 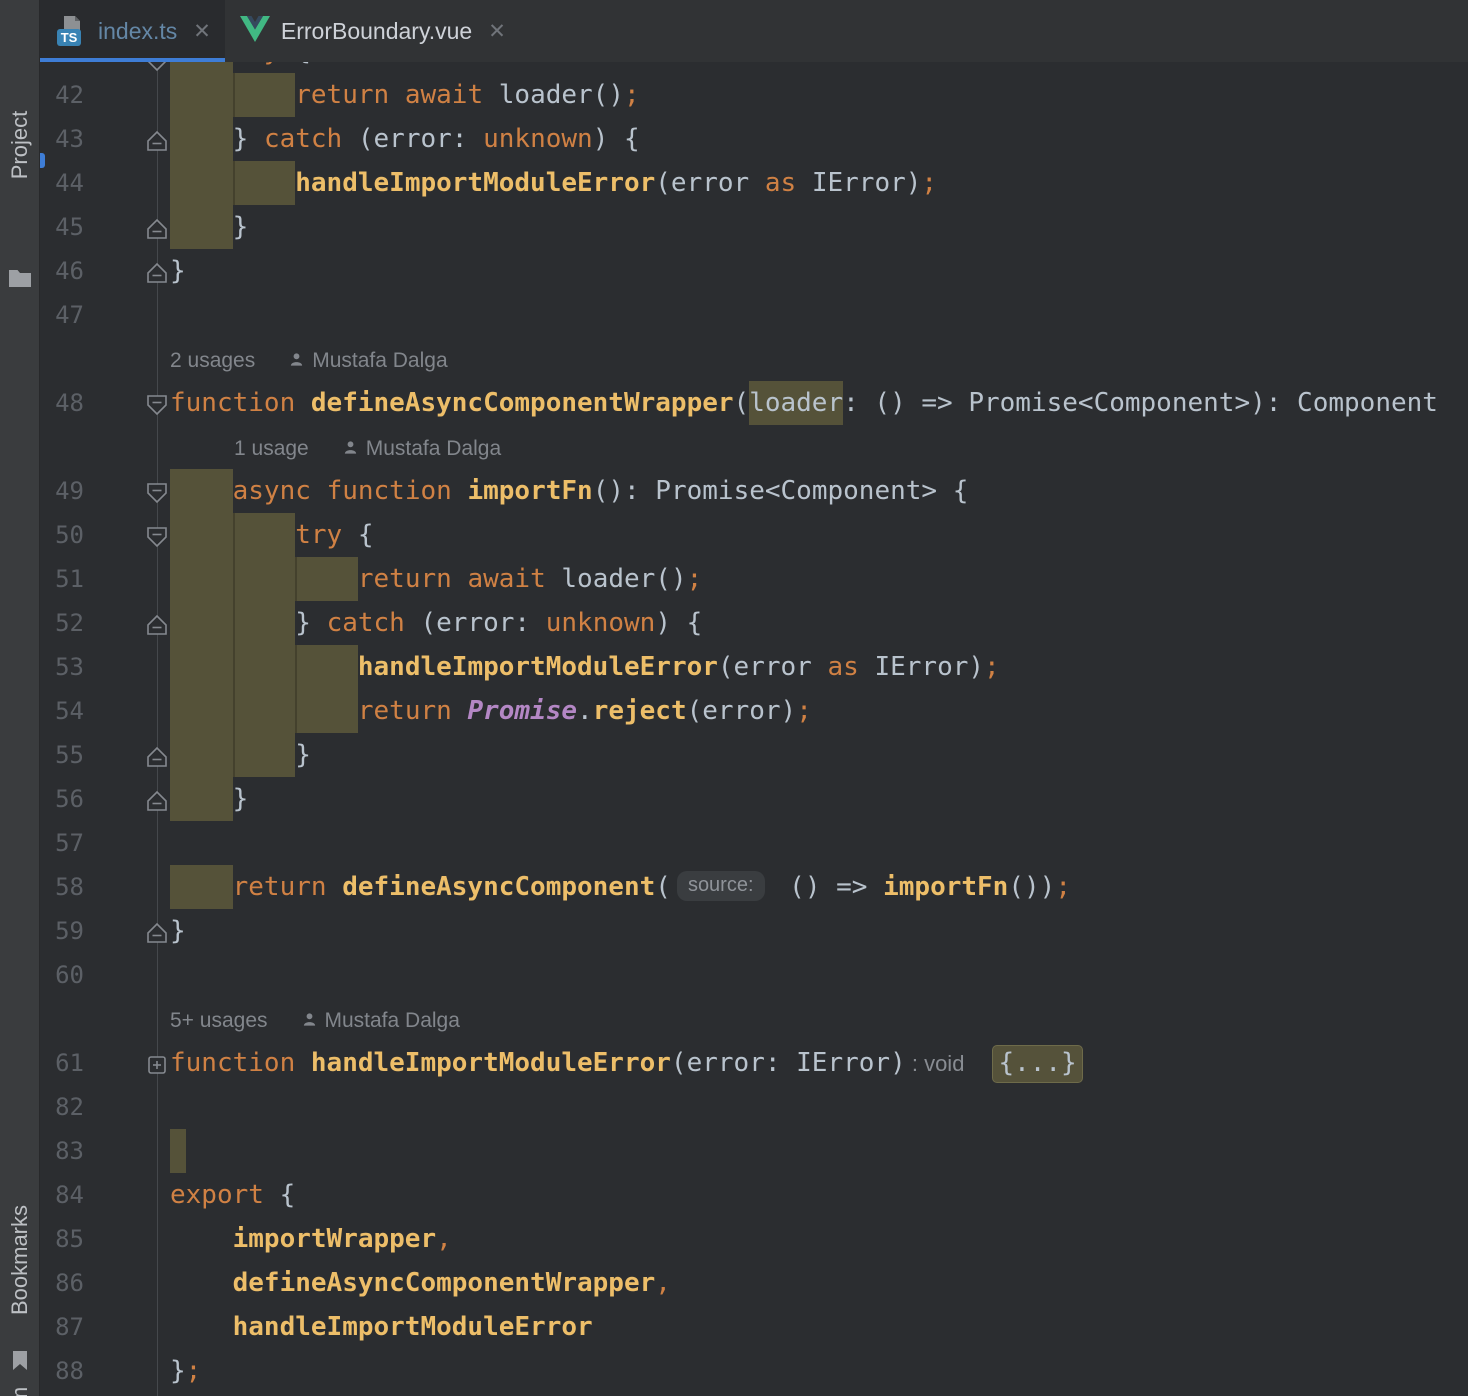 What do you see at coordinates (754, 843) in the screenshot?
I see `code-line: 57` at bounding box center [754, 843].